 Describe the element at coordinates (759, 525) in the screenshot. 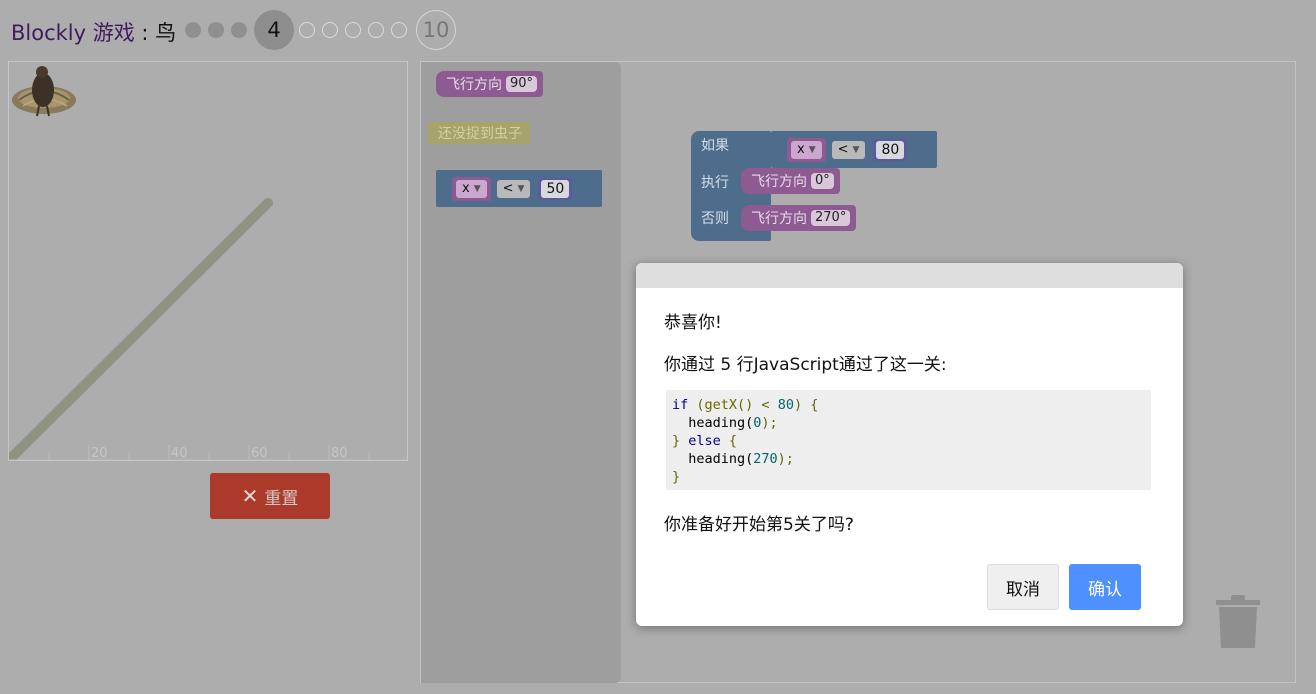

I see `next-level-question: 你准备好开始第5关了吗?` at that location.